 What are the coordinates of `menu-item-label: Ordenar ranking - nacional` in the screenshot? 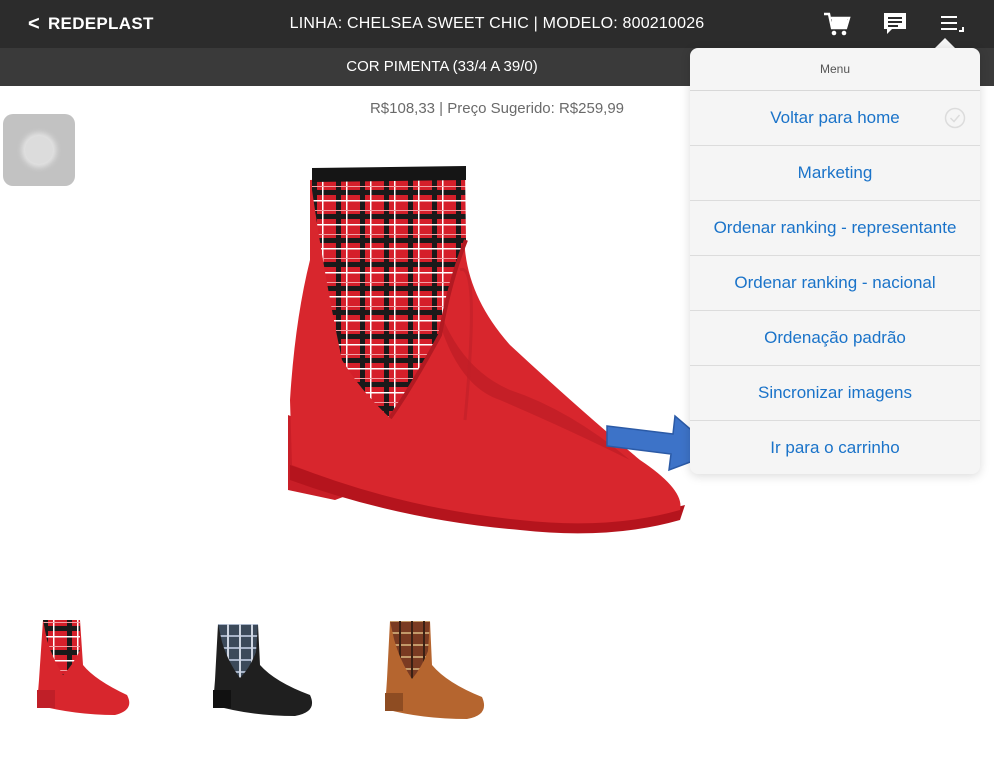 It's located at (835, 282).